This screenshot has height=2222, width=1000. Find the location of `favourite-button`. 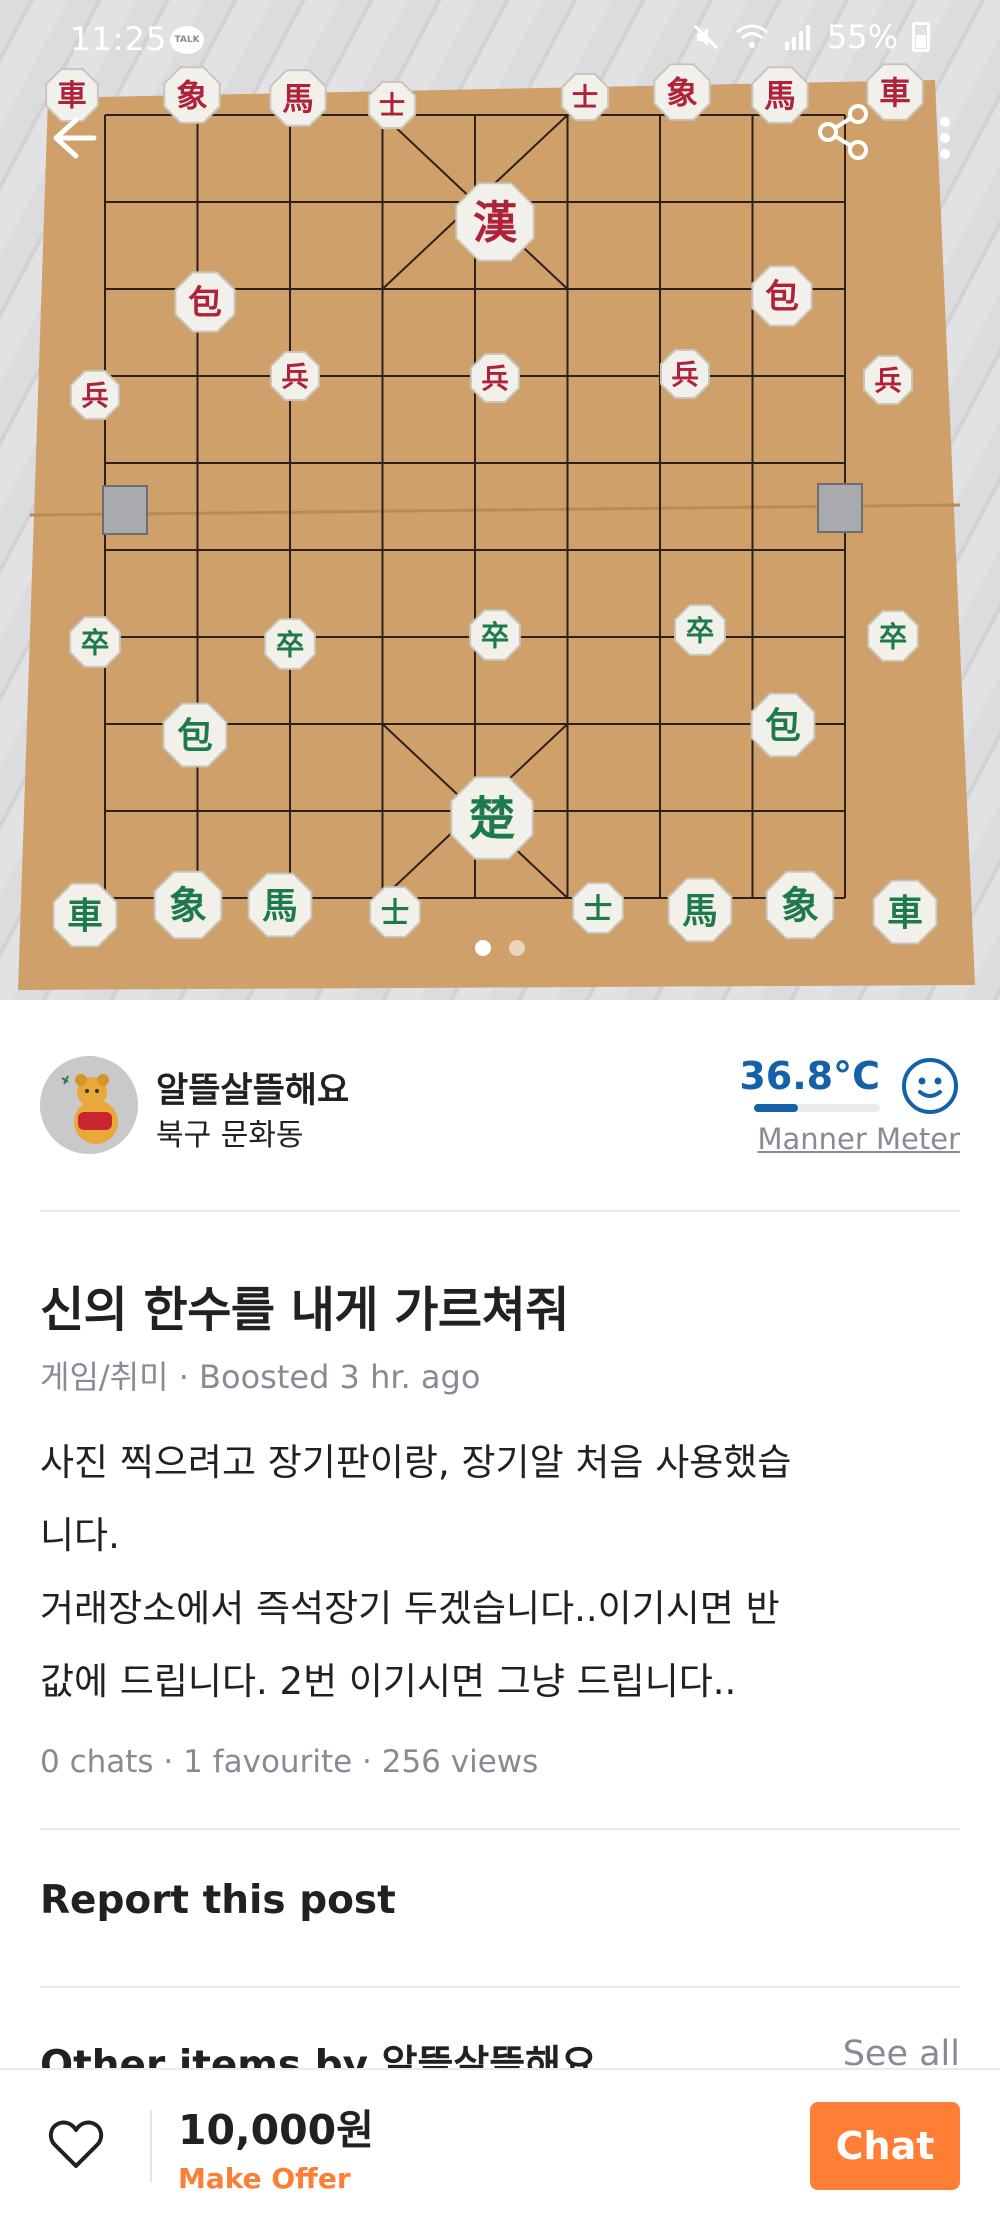

favourite-button is located at coordinates (76, 2144).